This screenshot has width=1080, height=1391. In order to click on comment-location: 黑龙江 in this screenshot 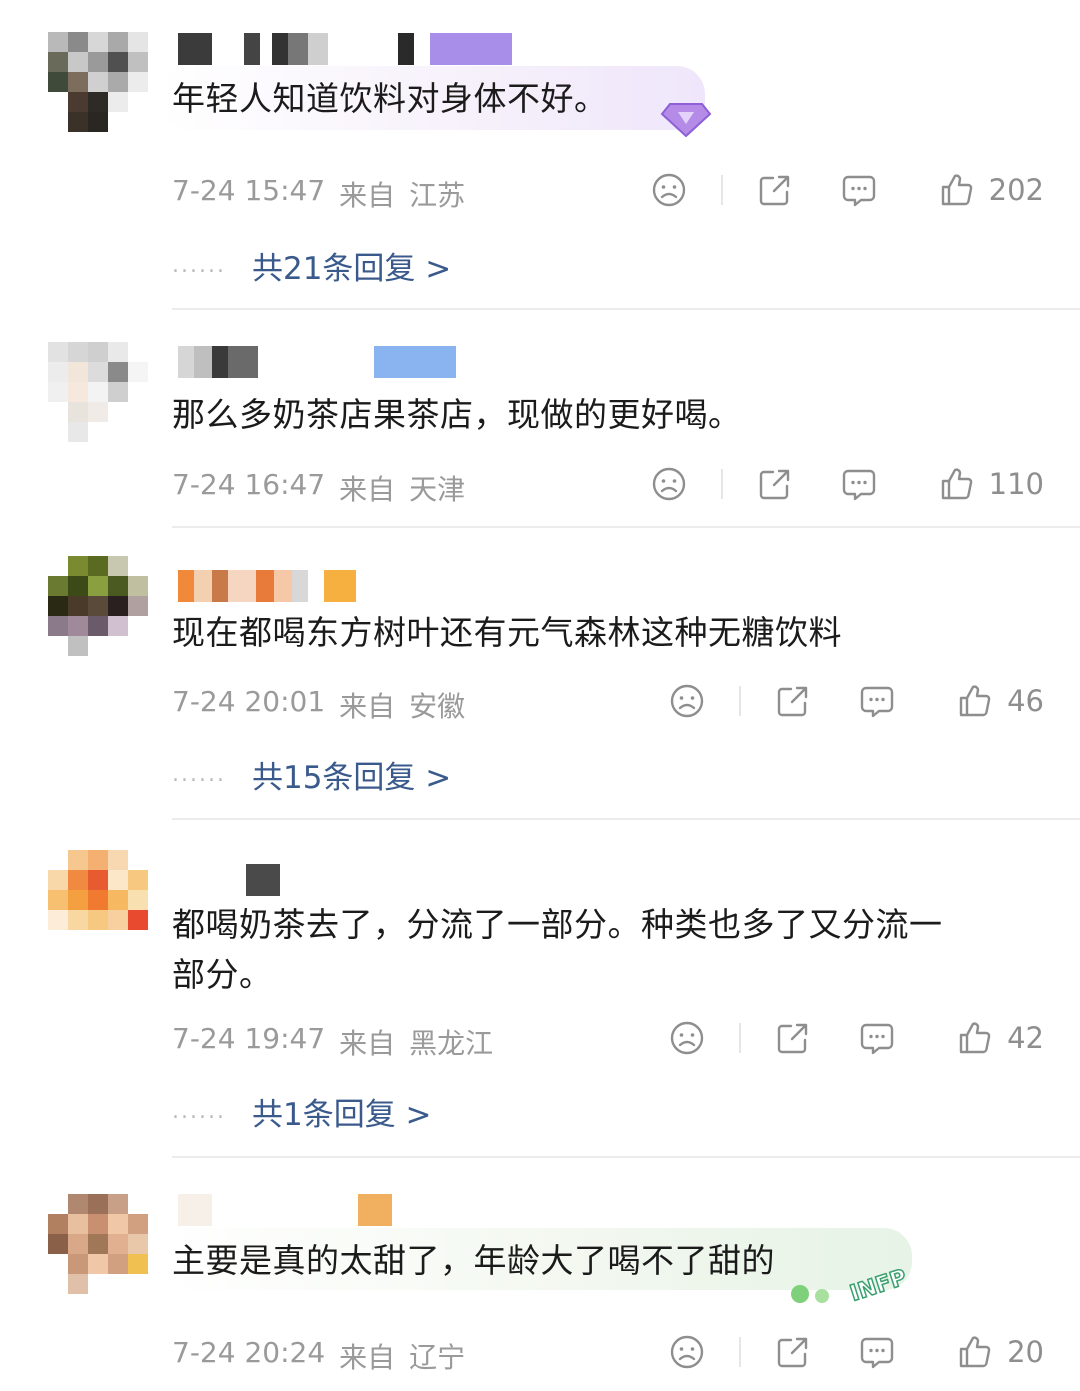, I will do `click(451, 1043)`.